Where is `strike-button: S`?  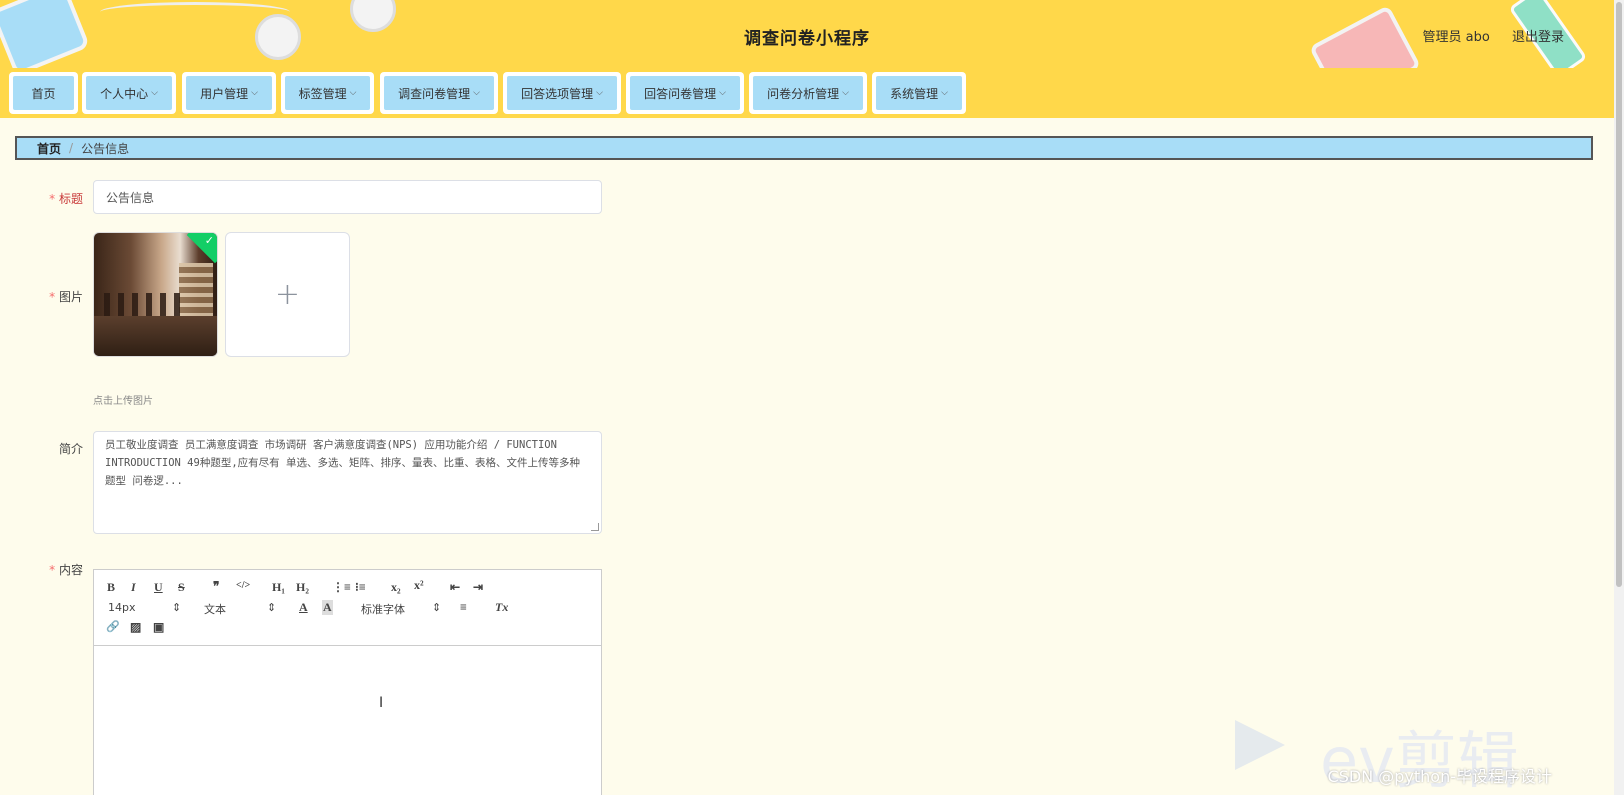
strike-button: S is located at coordinates (181, 587).